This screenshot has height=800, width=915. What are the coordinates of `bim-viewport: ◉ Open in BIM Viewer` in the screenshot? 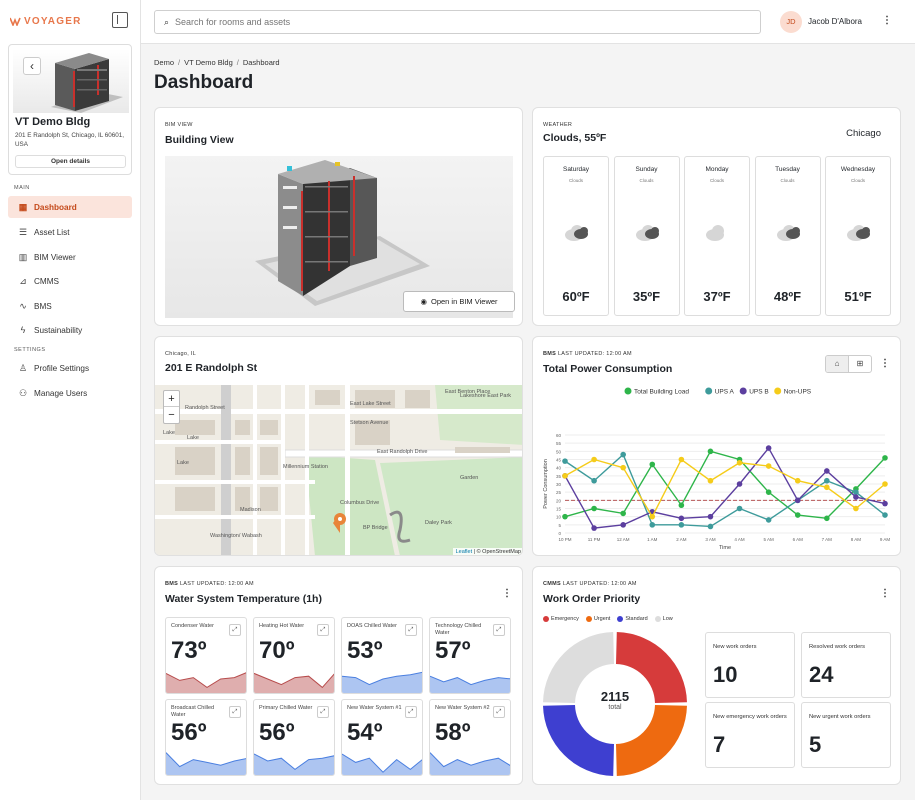 It's located at (340, 237).